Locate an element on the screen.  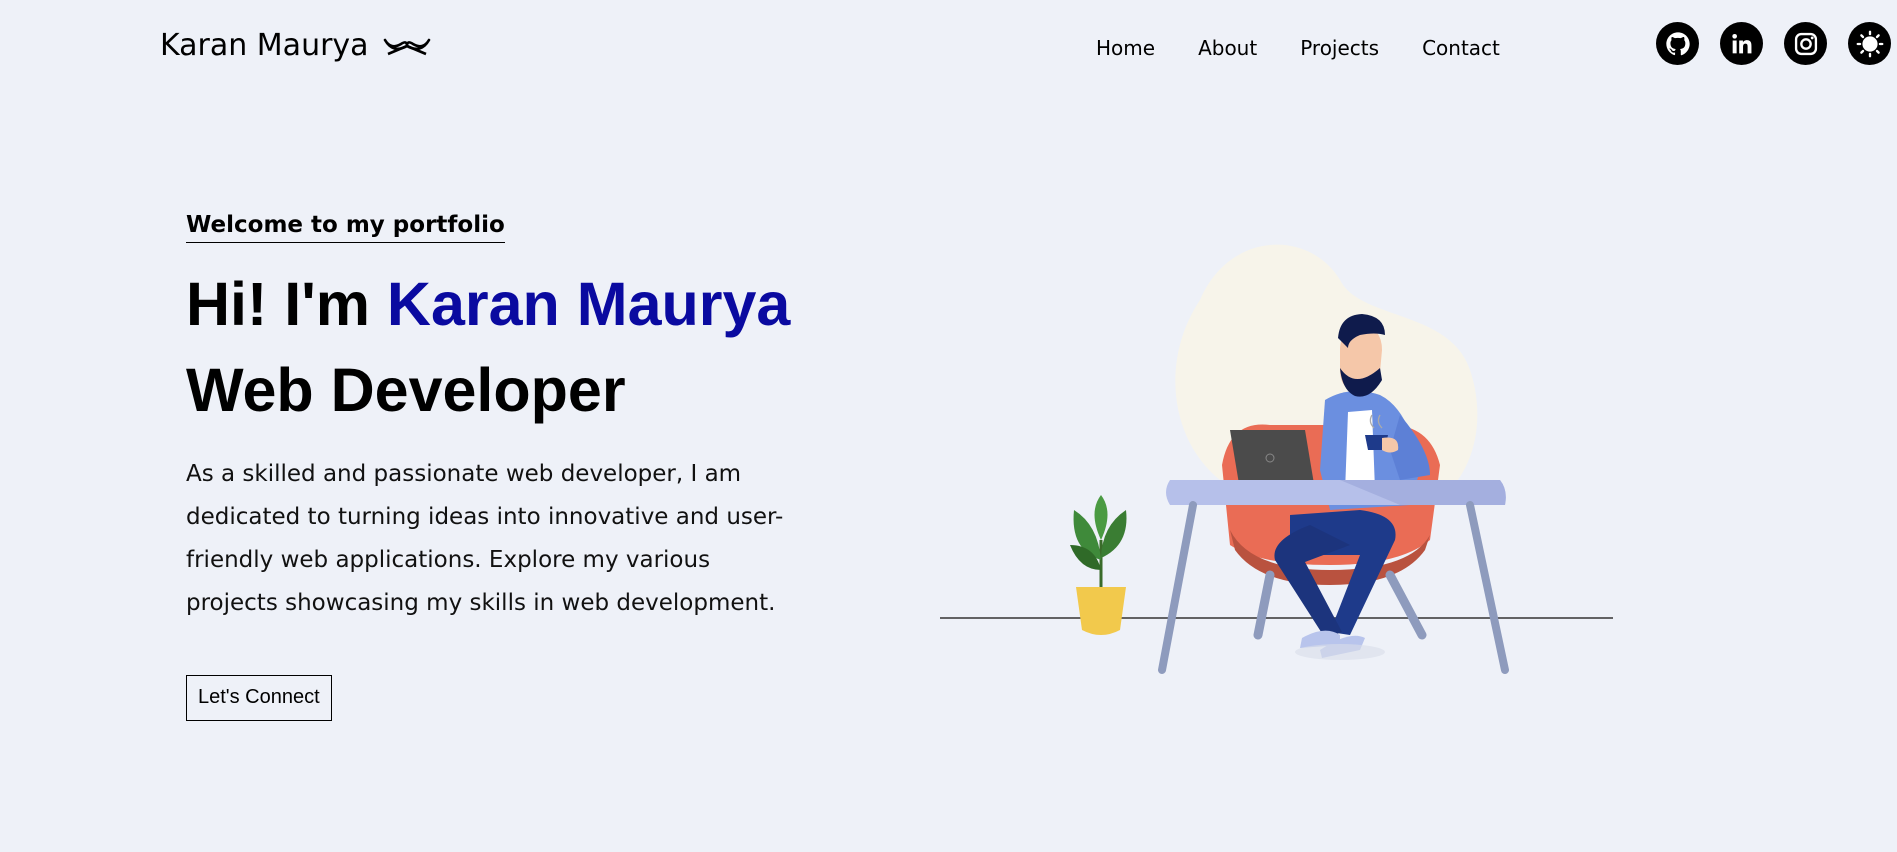
lets-connect-button: Let's Connect is located at coordinates (259, 698).